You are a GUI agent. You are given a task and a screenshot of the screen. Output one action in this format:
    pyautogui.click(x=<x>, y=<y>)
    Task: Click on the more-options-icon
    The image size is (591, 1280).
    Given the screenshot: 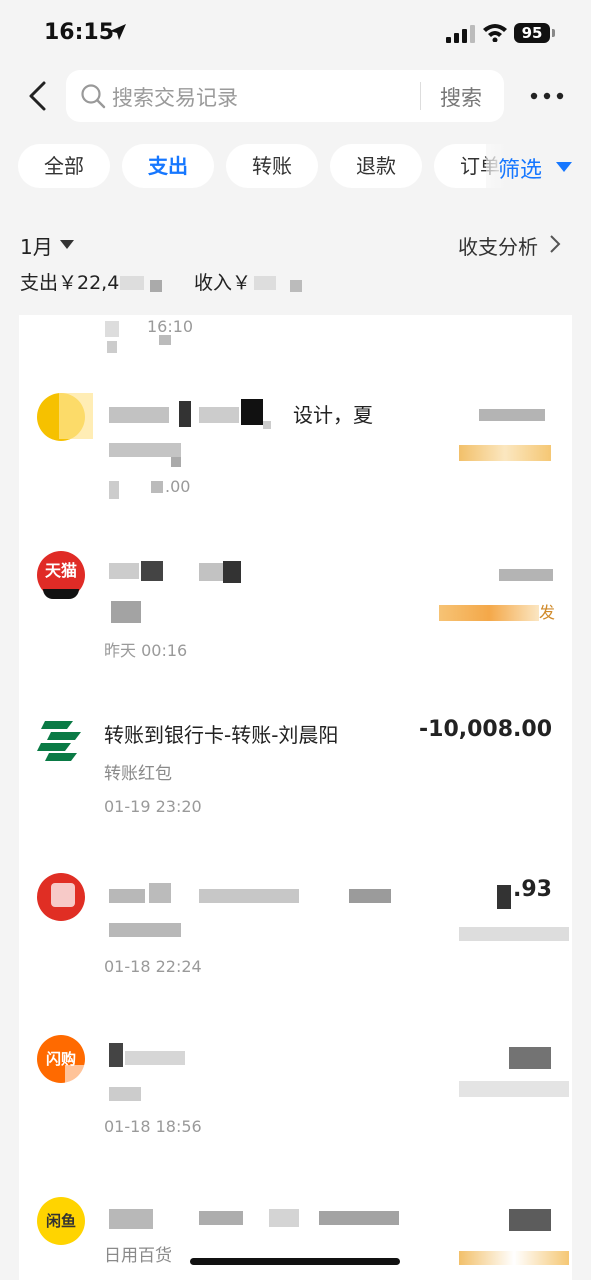 What is the action you would take?
    pyautogui.click(x=547, y=96)
    